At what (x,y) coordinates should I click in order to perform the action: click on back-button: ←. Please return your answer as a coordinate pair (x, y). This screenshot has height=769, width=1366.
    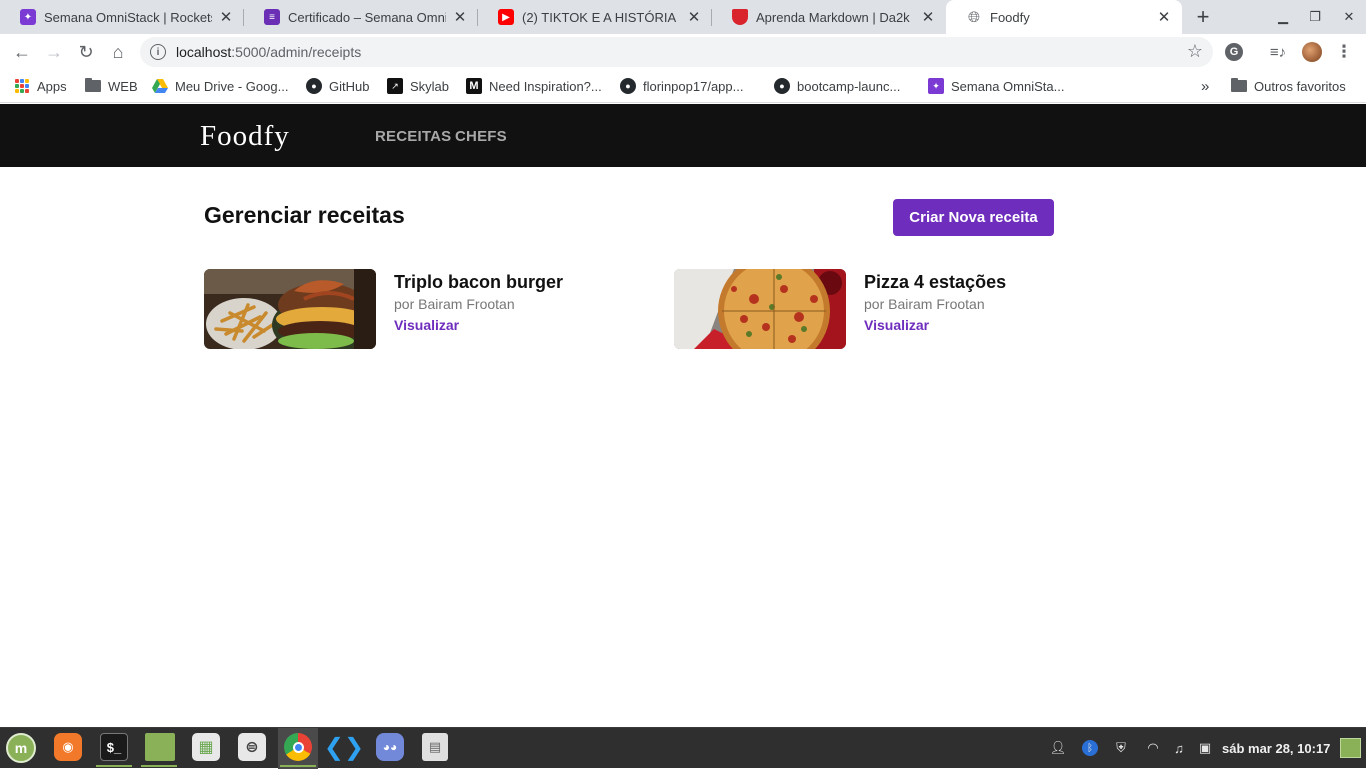
    Looking at the image, I should click on (22, 52).